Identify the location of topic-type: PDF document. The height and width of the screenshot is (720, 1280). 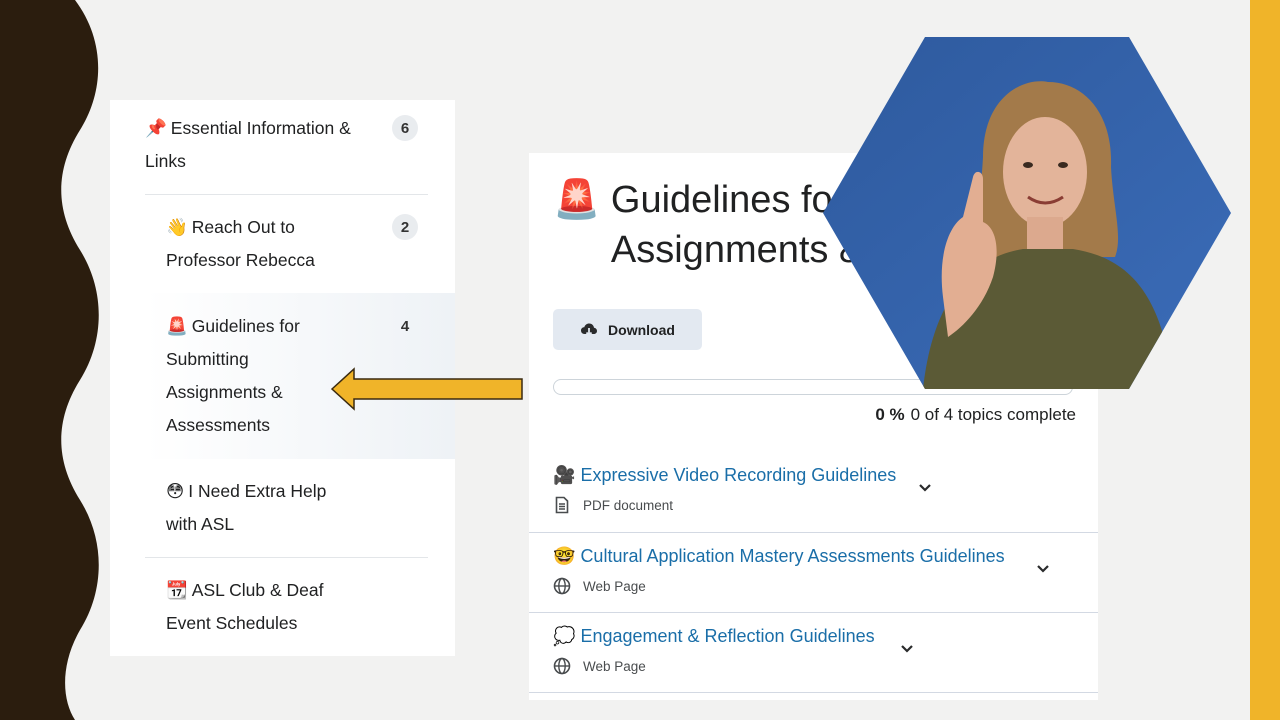
(628, 505).